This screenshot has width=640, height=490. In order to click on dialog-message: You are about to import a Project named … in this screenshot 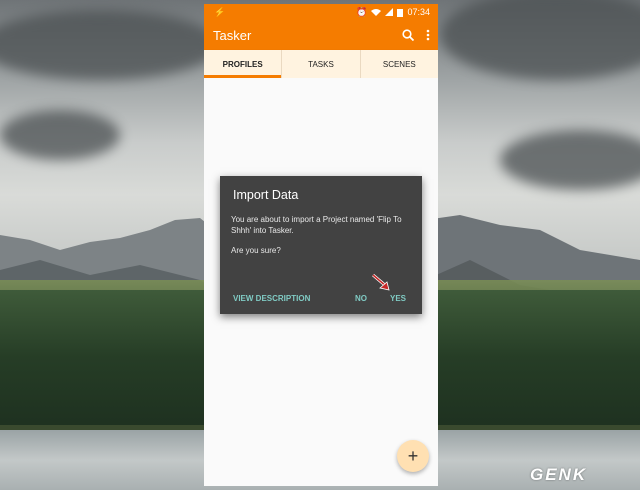, I will do `click(316, 225)`.